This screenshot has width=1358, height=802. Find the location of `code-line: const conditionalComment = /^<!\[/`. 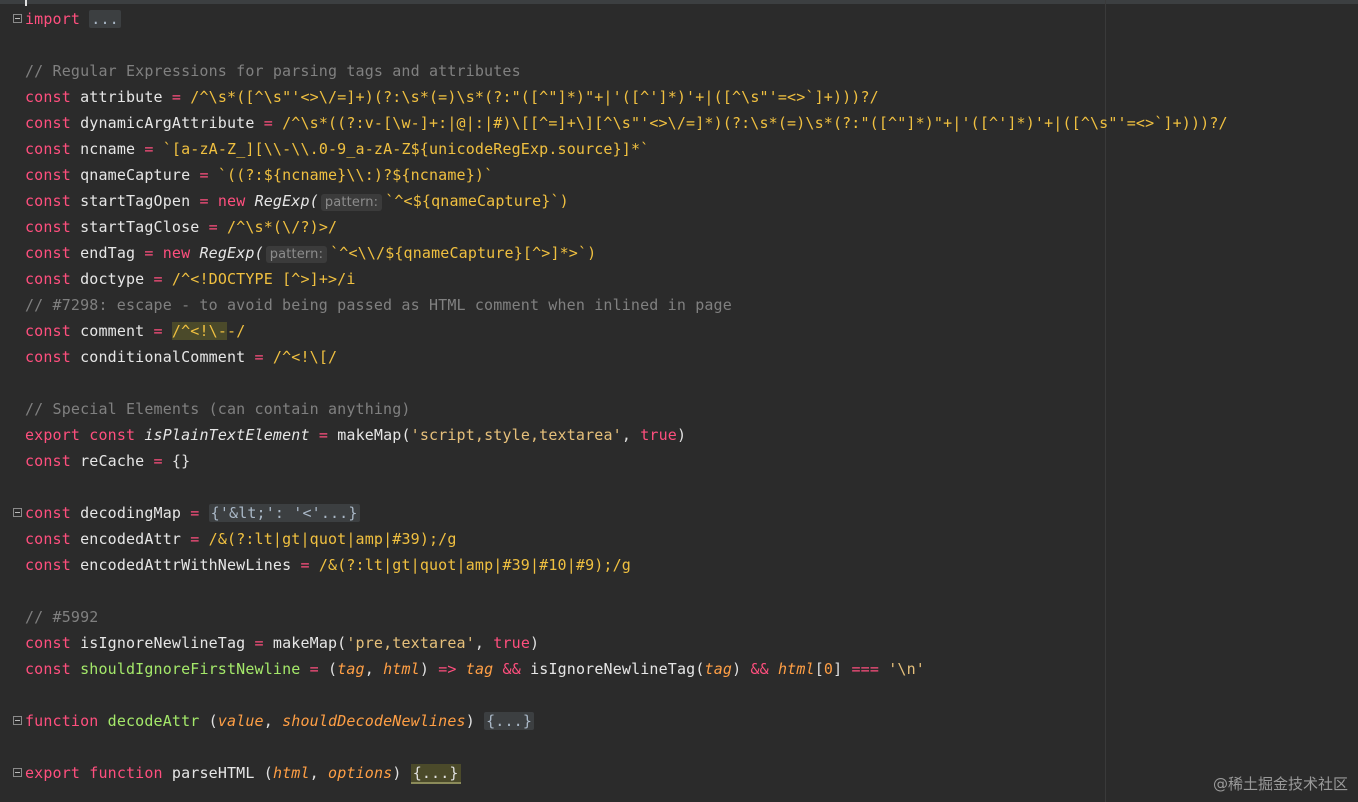

code-line: const conditionalComment = /^<!\[/ is located at coordinates (626, 357).